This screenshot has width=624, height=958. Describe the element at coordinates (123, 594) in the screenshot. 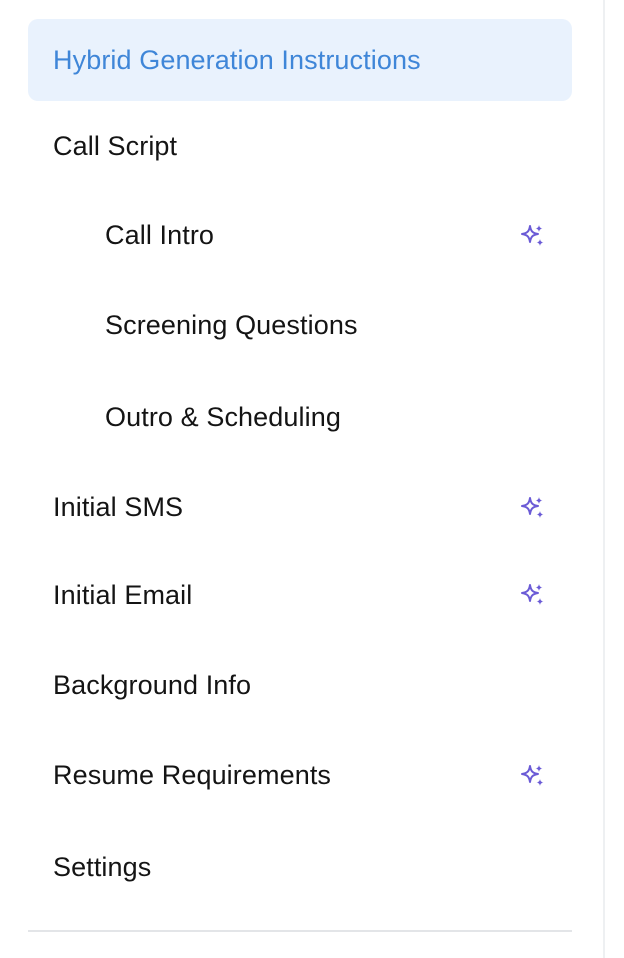

I see `nav-item-label: Initial Email` at that location.